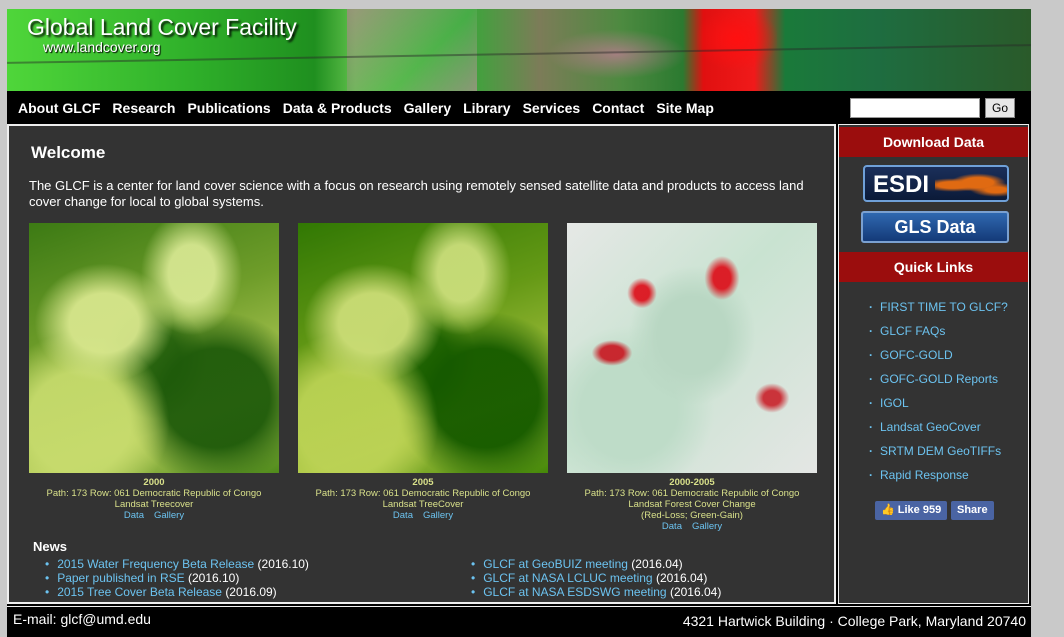 This screenshot has width=1064, height=637. I want to click on nav-item-library: Library, so click(486, 108).